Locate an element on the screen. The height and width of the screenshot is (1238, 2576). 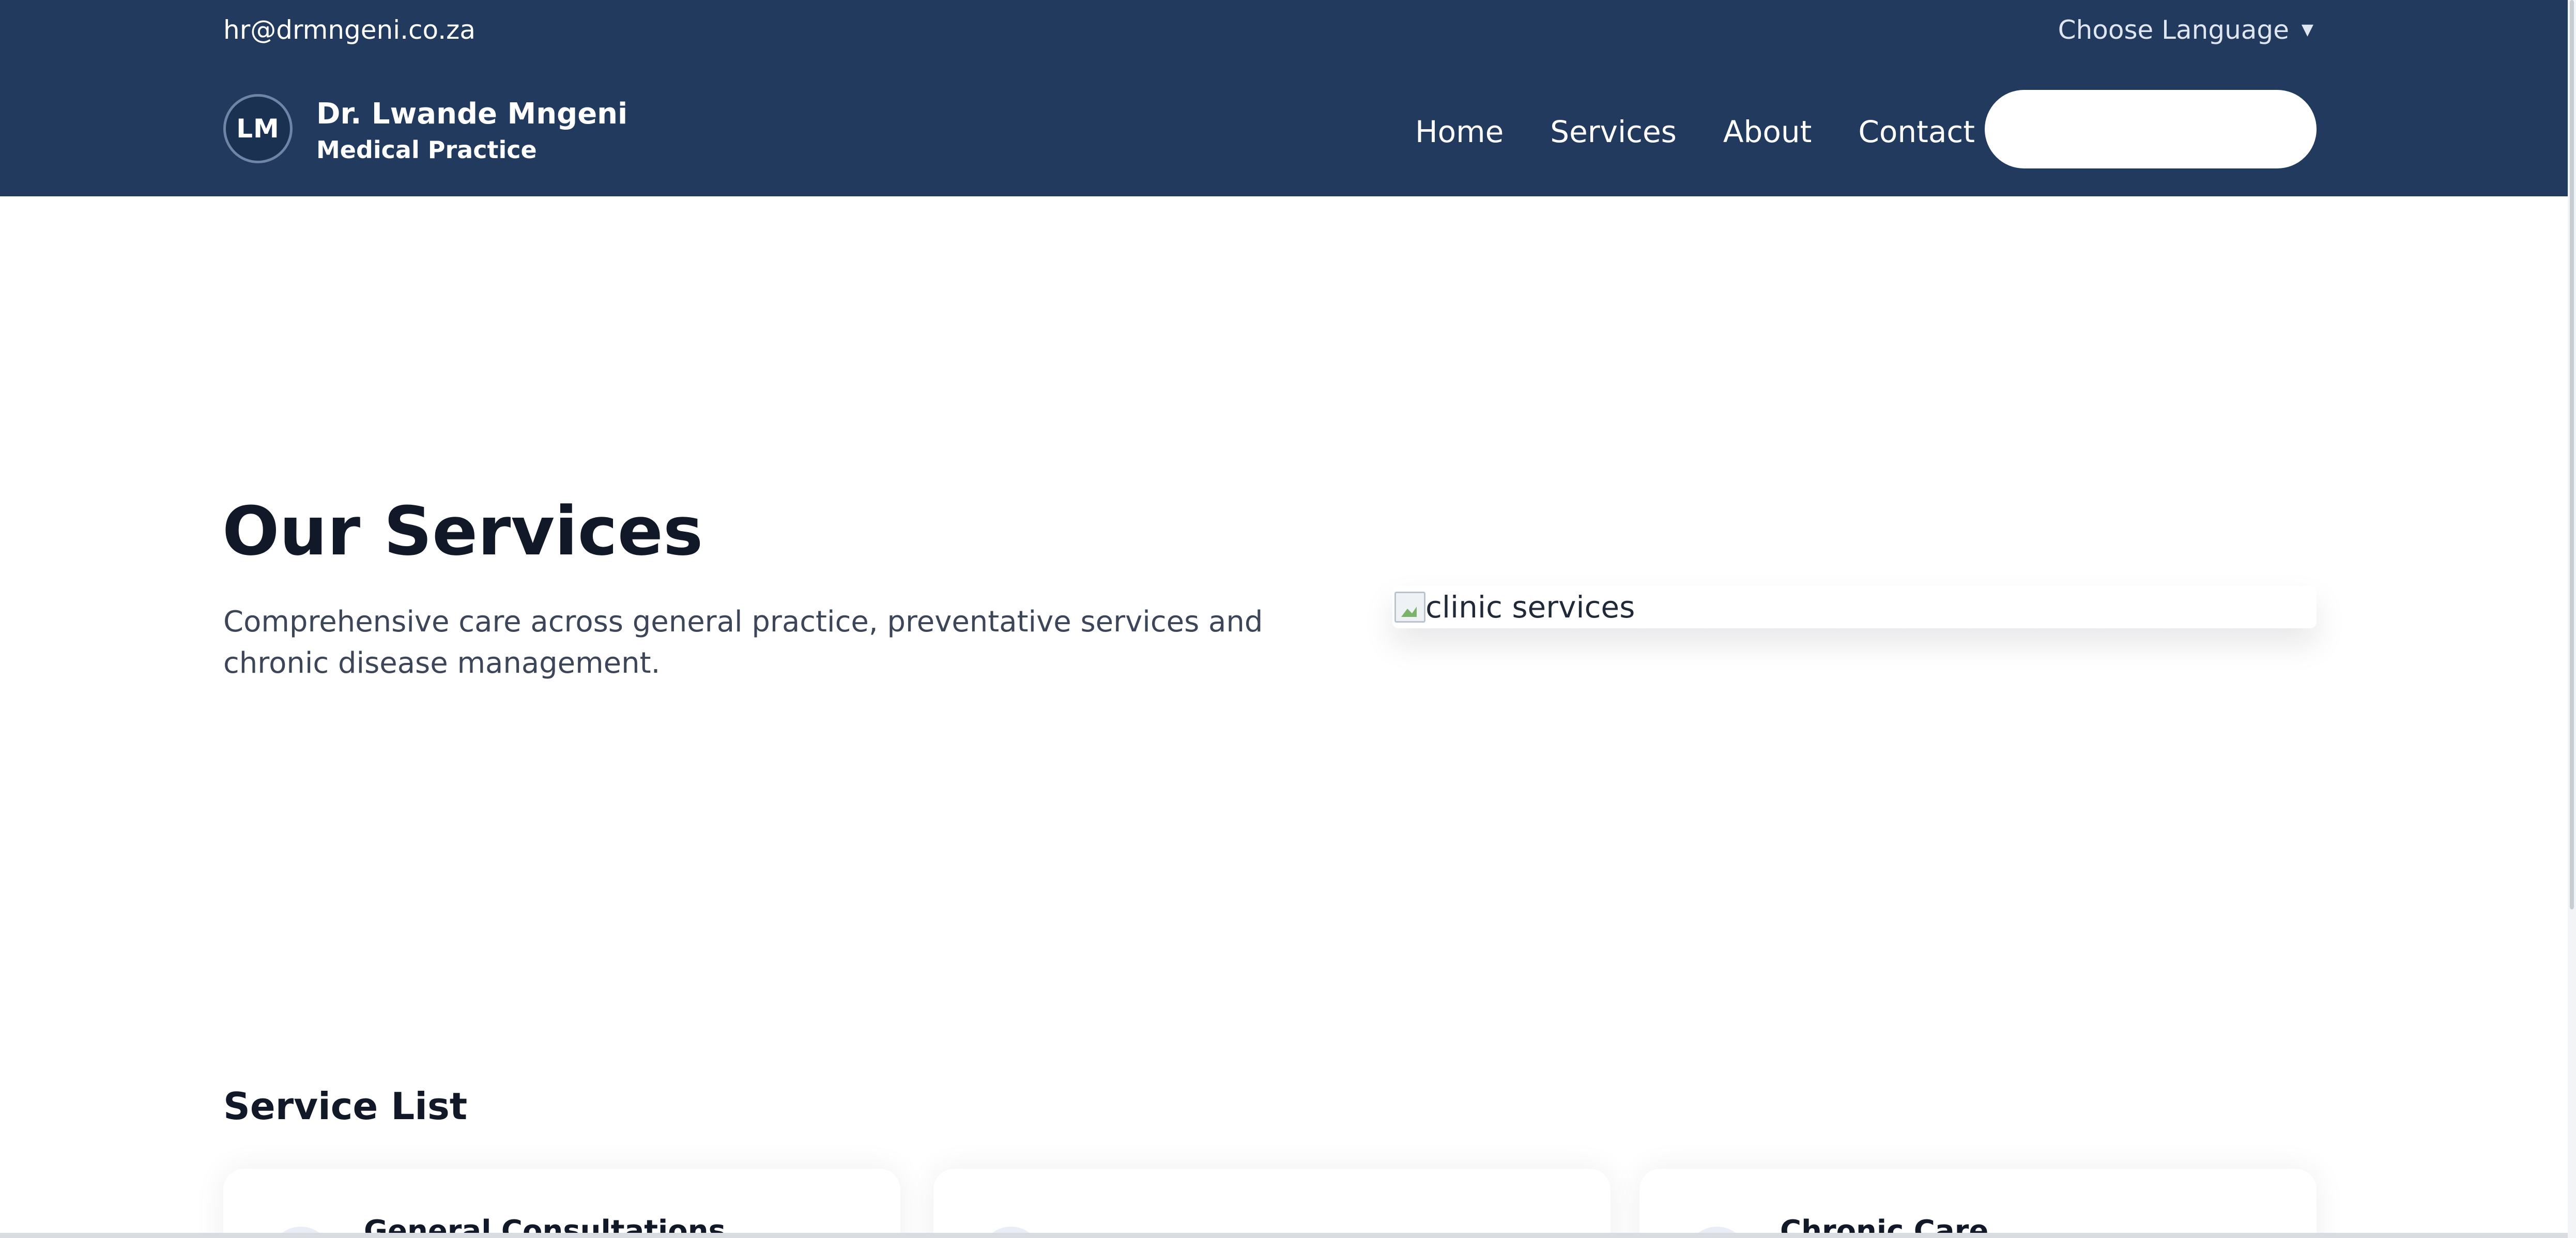
service-list-title: Service List is located at coordinates (345, 1107).